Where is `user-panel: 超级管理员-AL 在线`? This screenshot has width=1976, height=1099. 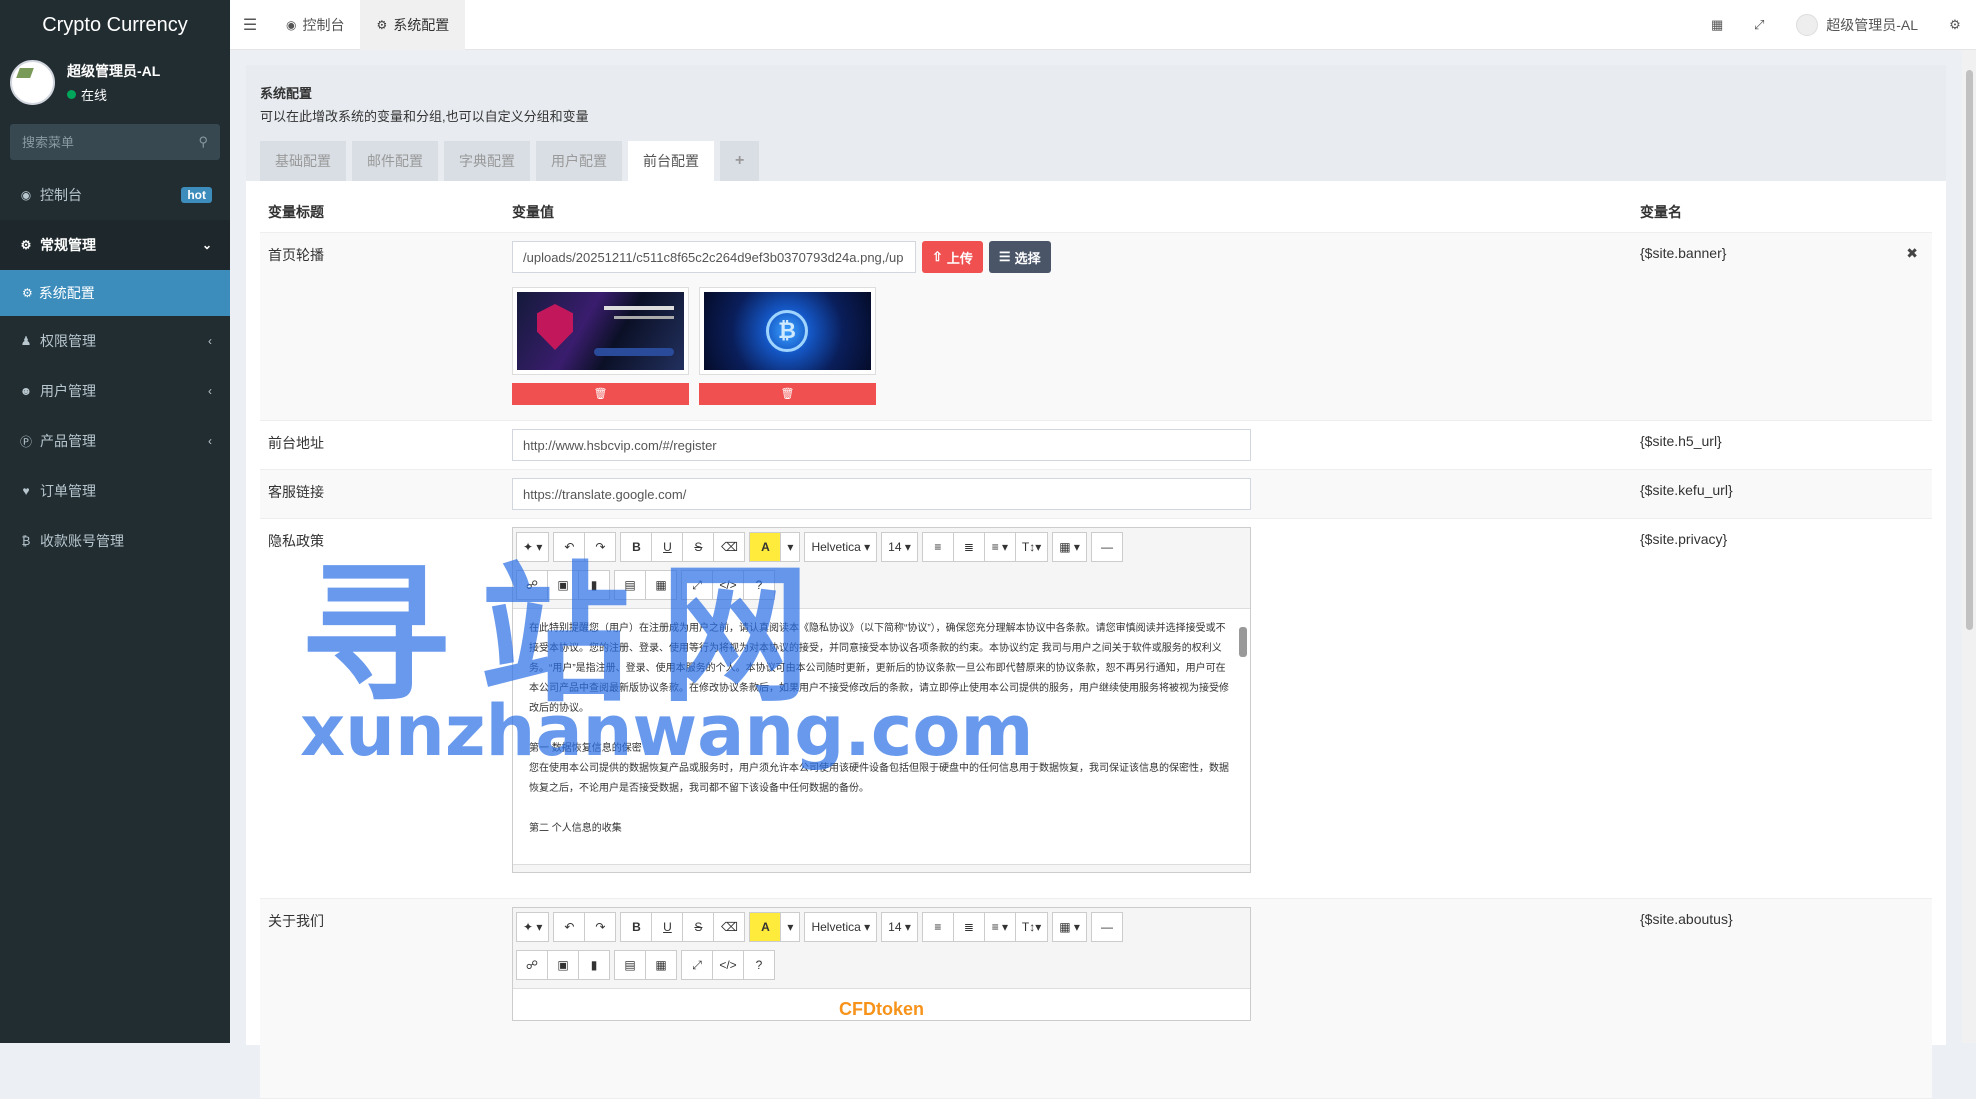
user-panel: 超级管理员-AL 在线 is located at coordinates (115, 82).